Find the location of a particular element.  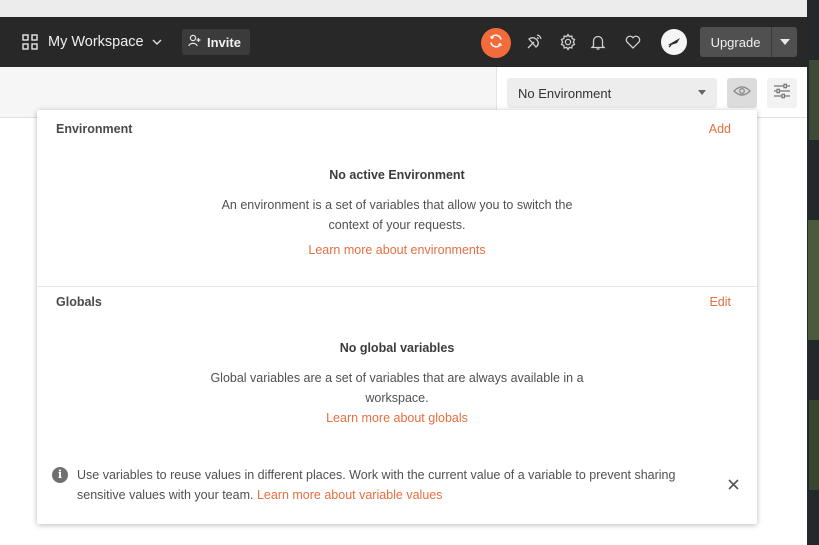

workspace-switcher: My Workspace is located at coordinates (92, 42).